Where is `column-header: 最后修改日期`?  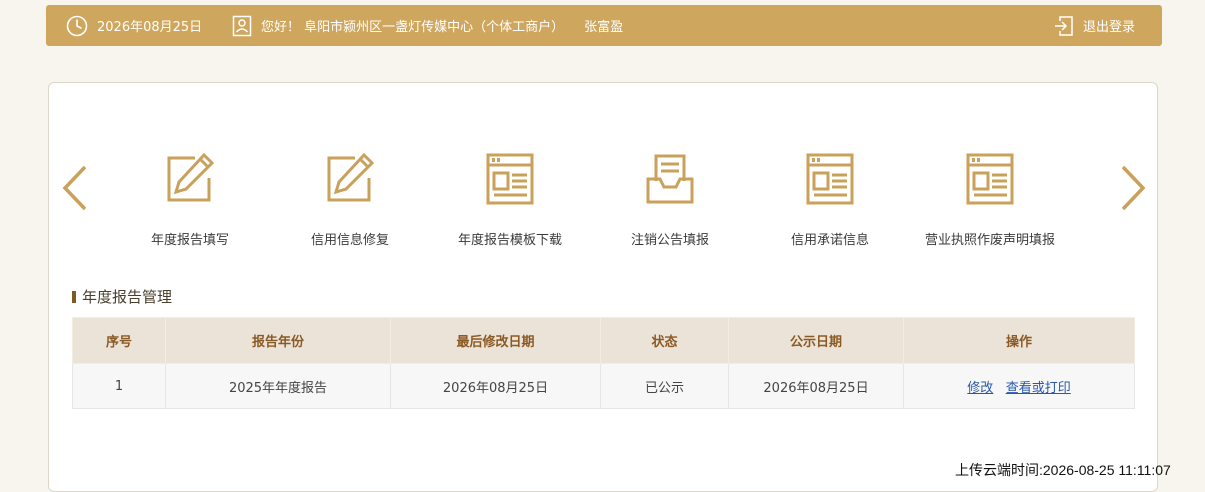
column-header: 最后修改日期 is located at coordinates (495, 340).